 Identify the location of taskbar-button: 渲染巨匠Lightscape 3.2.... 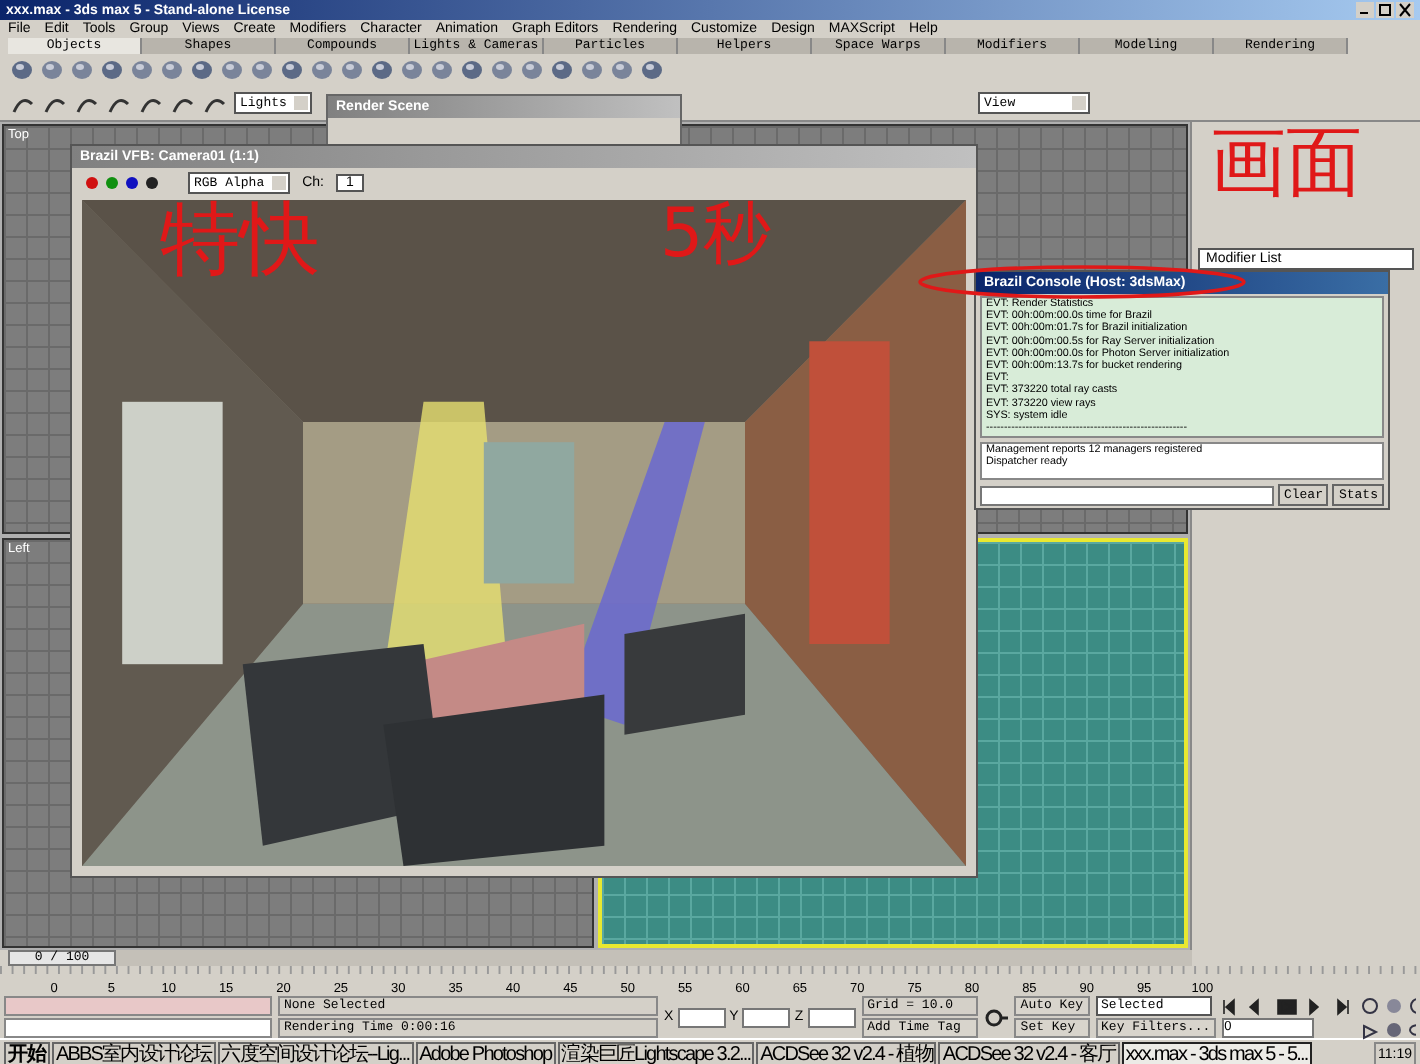
(656, 1053).